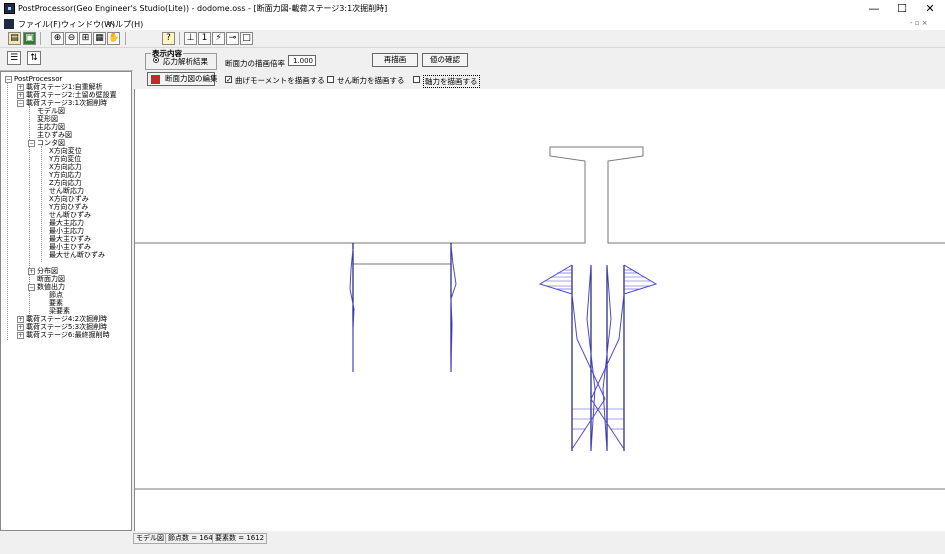 The image size is (945, 554). Describe the element at coordinates (71, 38) in the screenshot. I see `zoom-out-icon: ⊖` at that location.